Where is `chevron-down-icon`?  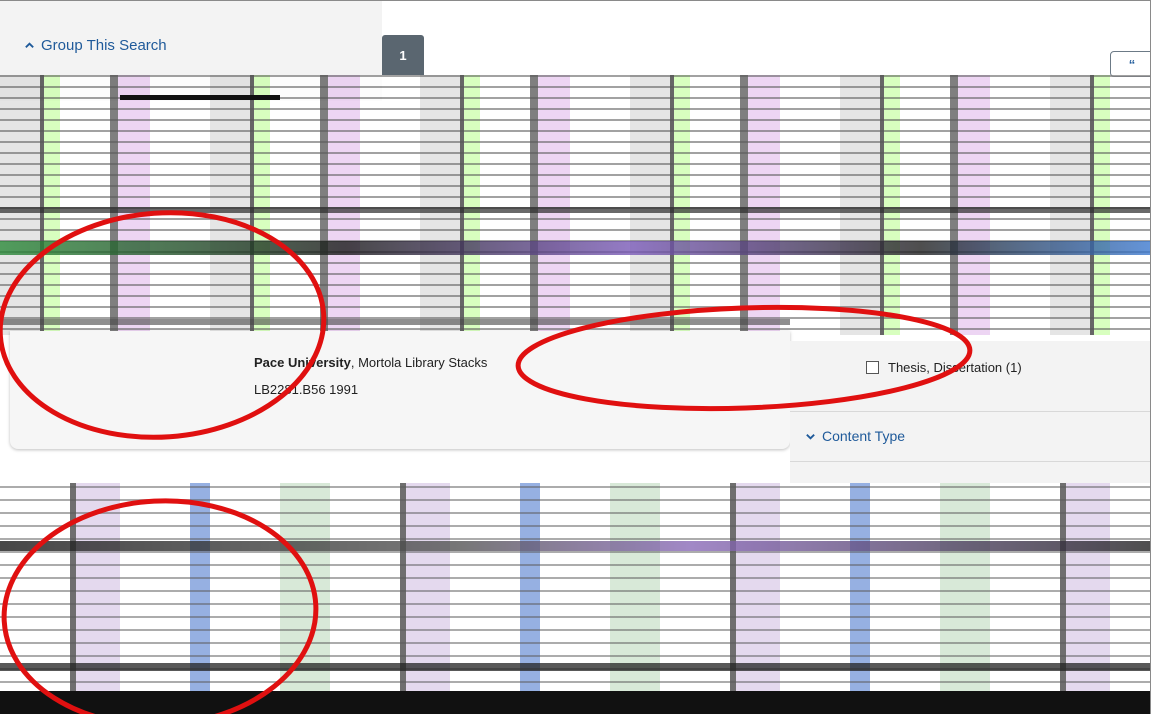 chevron-down-icon is located at coordinates (810, 436).